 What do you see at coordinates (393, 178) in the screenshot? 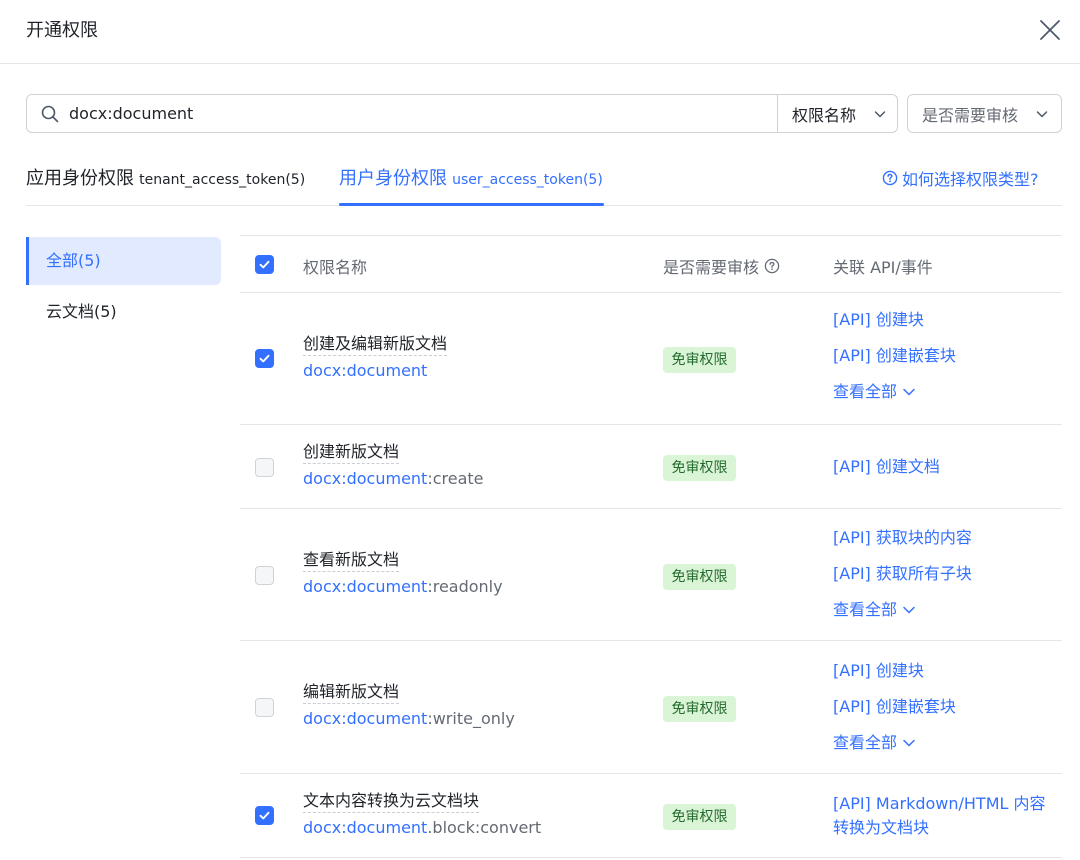
I see `tab-user-label: 用户身份权限` at bounding box center [393, 178].